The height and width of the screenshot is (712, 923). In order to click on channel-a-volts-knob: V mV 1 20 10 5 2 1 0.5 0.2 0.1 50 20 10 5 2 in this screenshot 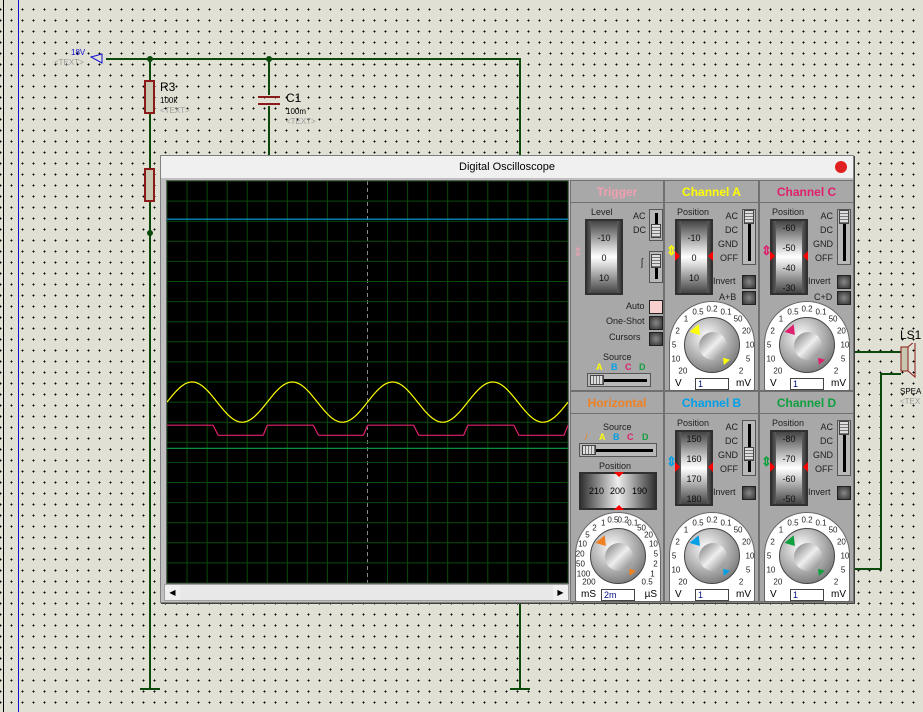, I will do `click(712, 346)`.